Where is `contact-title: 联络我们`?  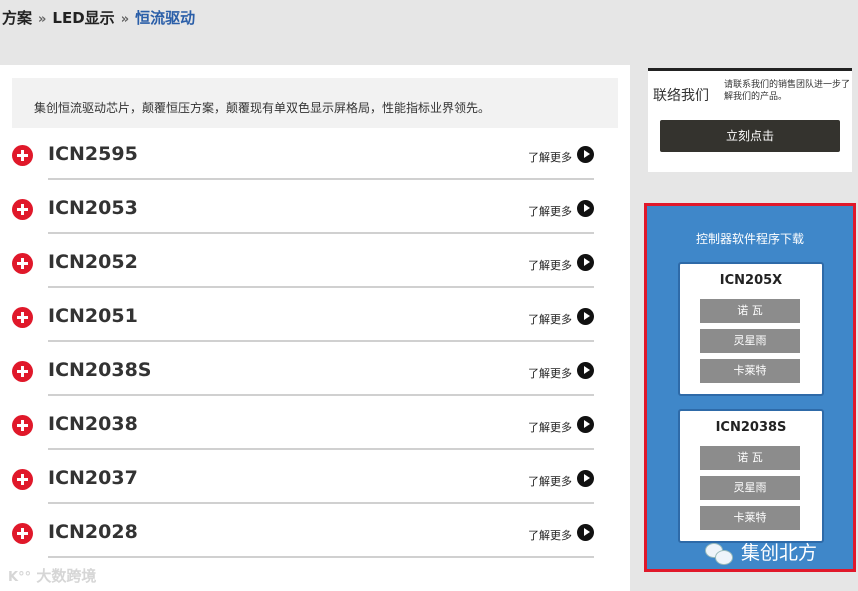
contact-title: 联络我们 is located at coordinates (681, 96).